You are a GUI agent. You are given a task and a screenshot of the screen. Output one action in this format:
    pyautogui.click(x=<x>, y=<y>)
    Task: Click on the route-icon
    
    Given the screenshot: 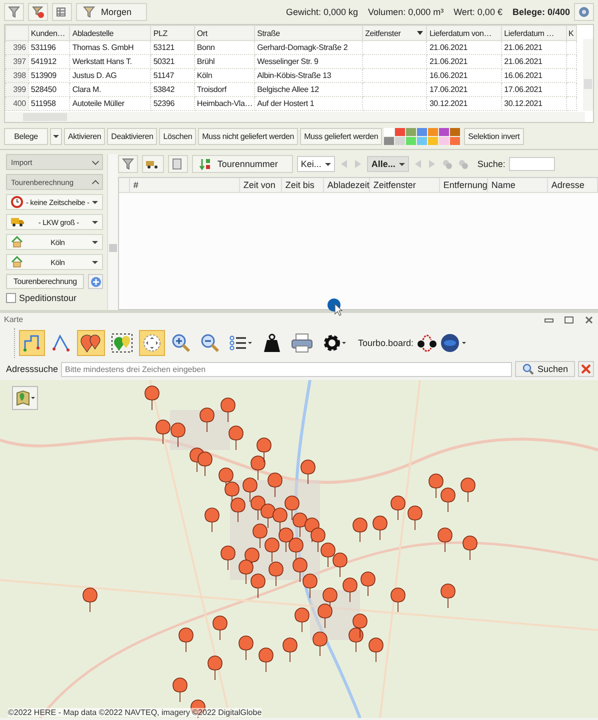 What is the action you would take?
    pyautogui.click(x=32, y=343)
    